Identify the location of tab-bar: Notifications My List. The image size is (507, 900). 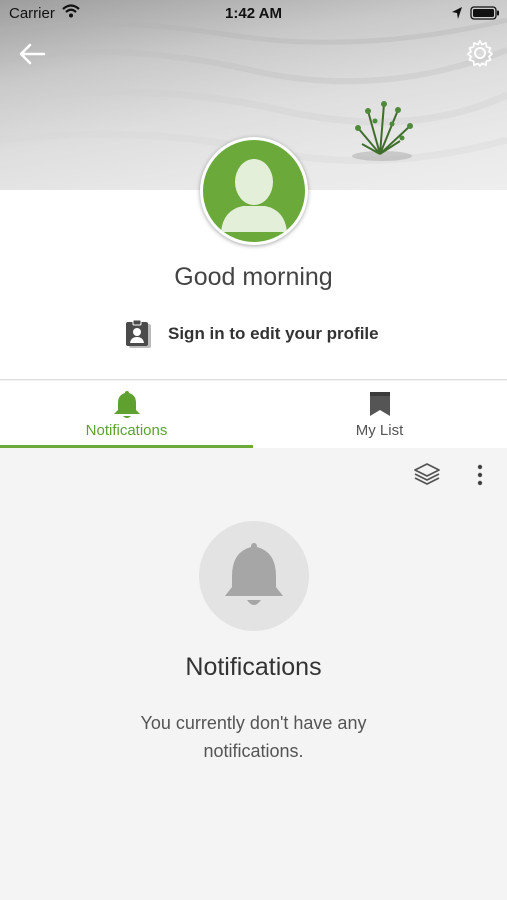
(253, 414).